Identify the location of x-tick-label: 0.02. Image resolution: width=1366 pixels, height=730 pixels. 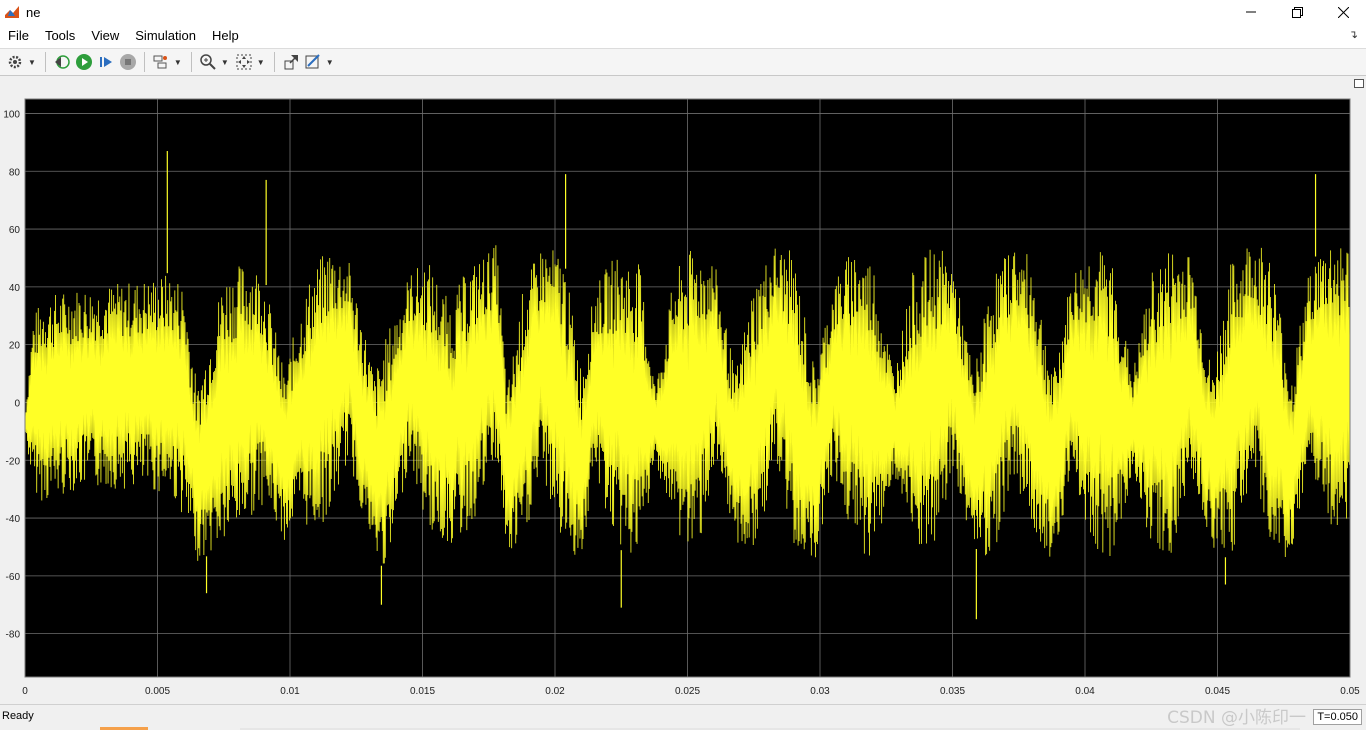
(555, 691).